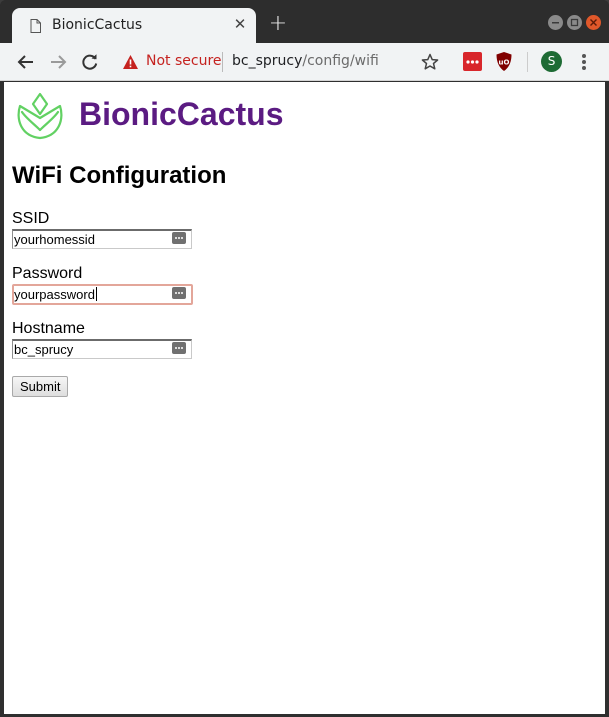  I want to click on password-value-wrapper: yourpassword, so click(55, 295).